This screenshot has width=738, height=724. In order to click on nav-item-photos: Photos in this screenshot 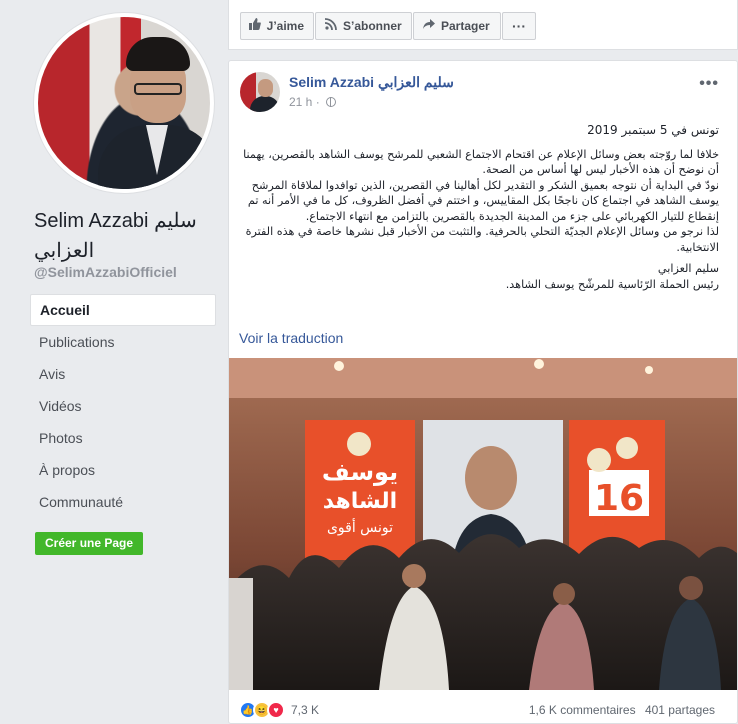, I will do `click(123, 438)`.